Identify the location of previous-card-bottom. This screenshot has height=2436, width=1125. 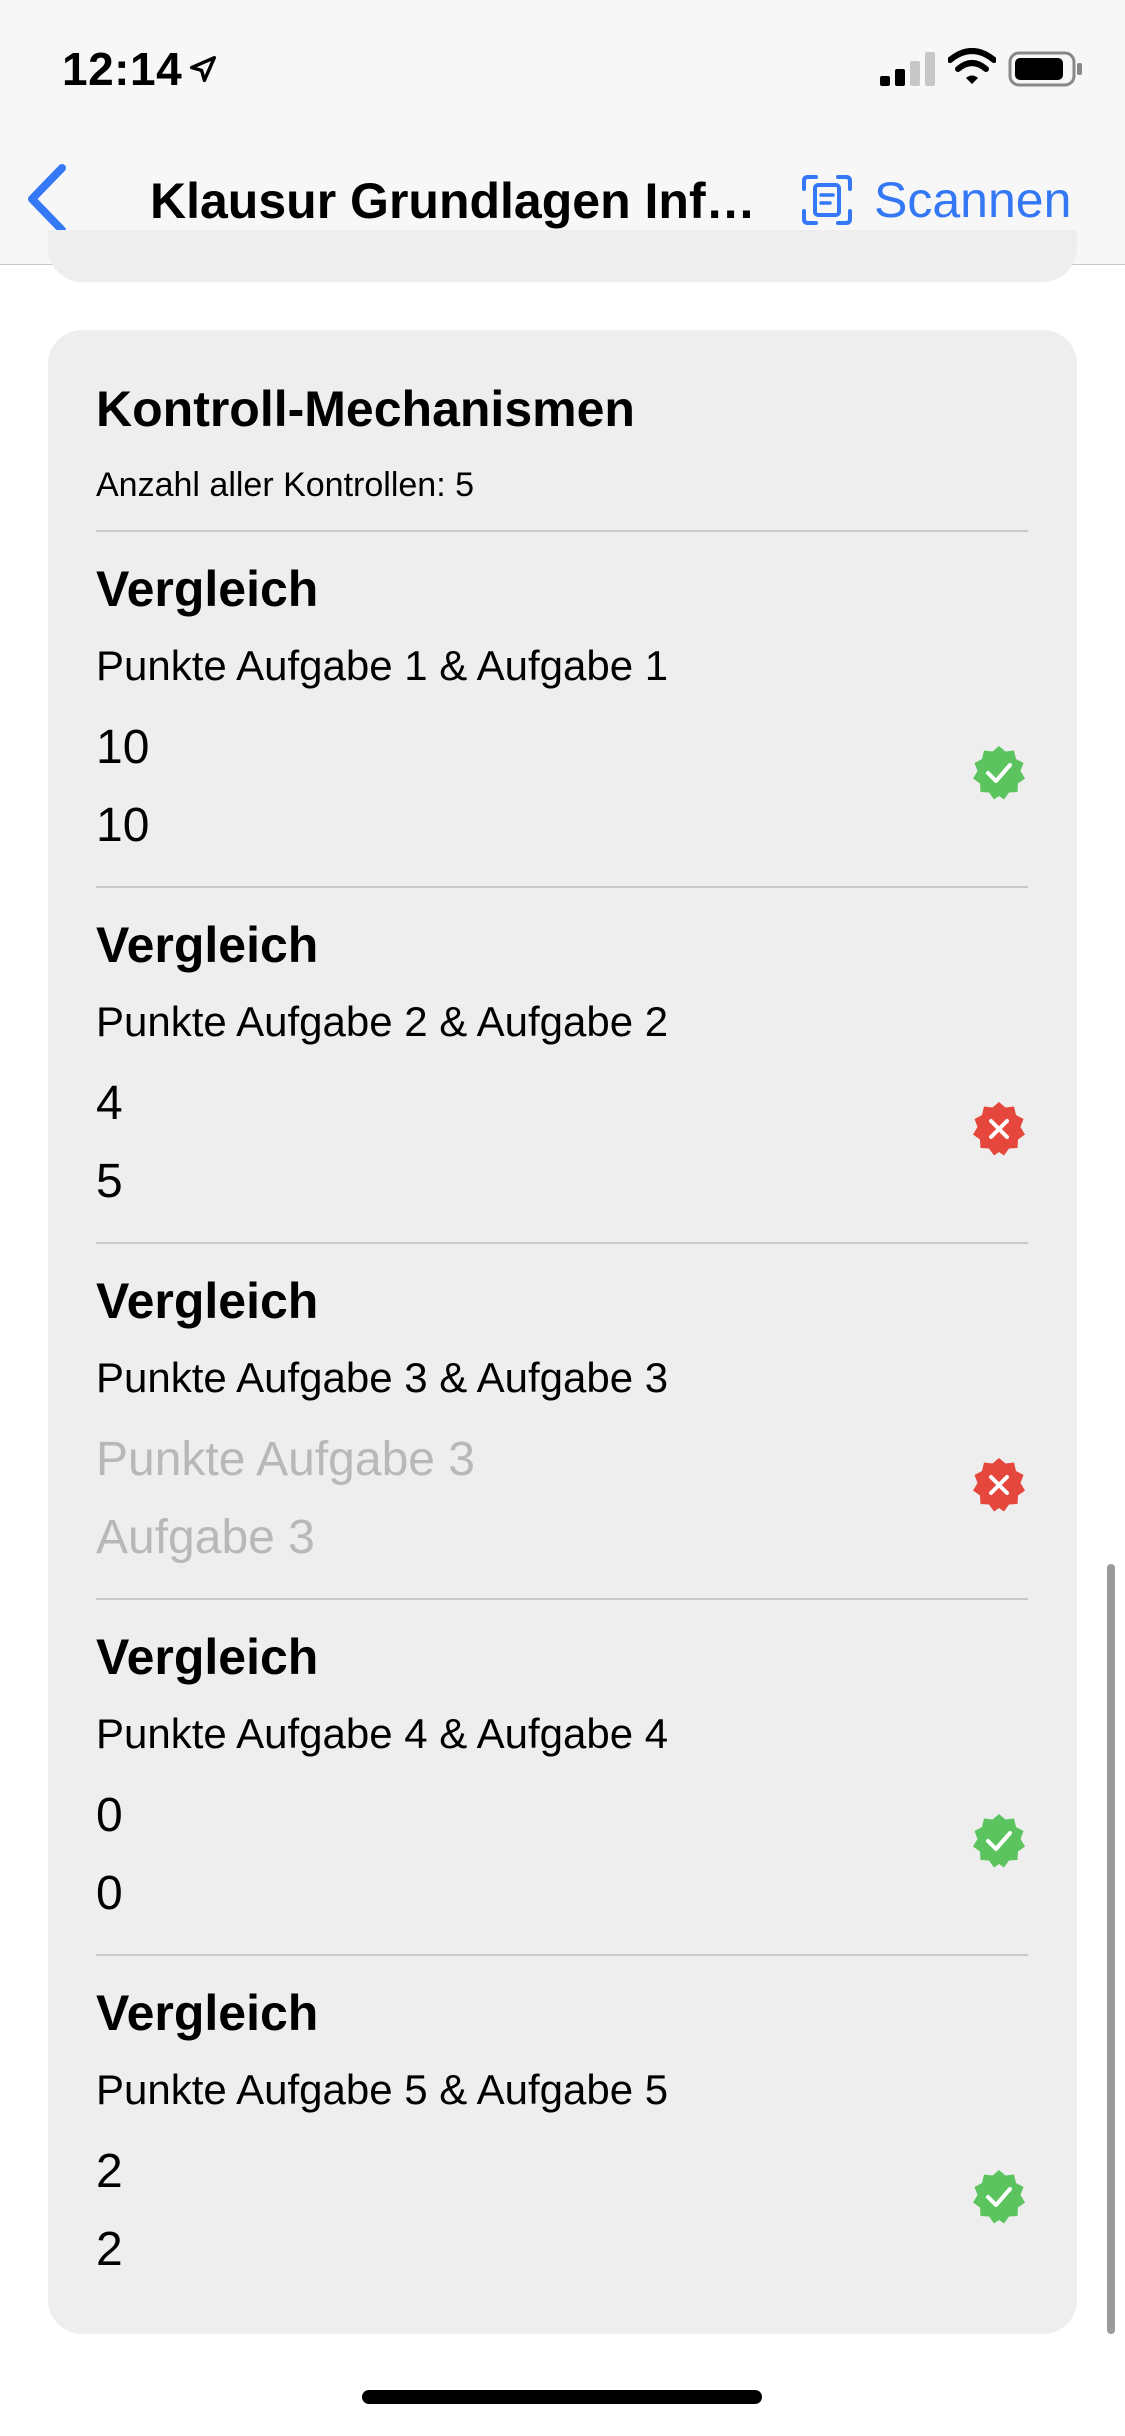
(562, 256).